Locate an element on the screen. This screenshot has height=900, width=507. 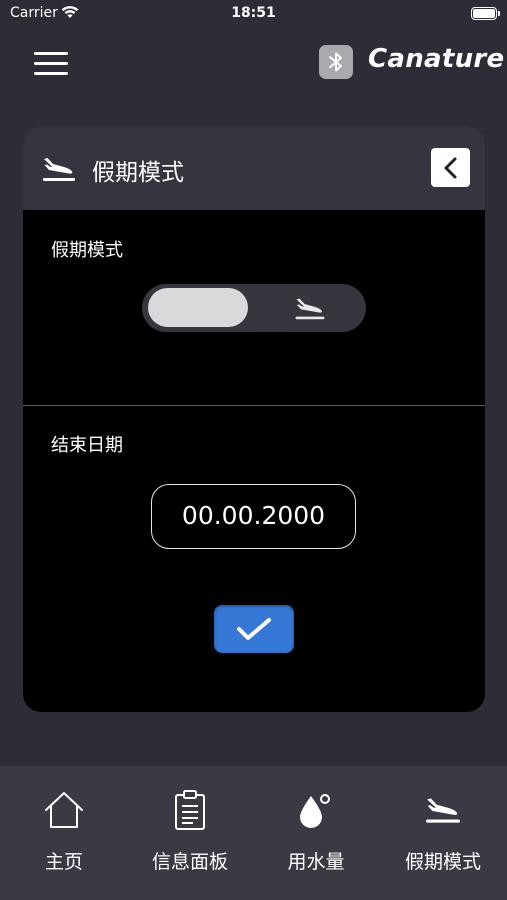
battery-icon is located at coordinates (485, 13).